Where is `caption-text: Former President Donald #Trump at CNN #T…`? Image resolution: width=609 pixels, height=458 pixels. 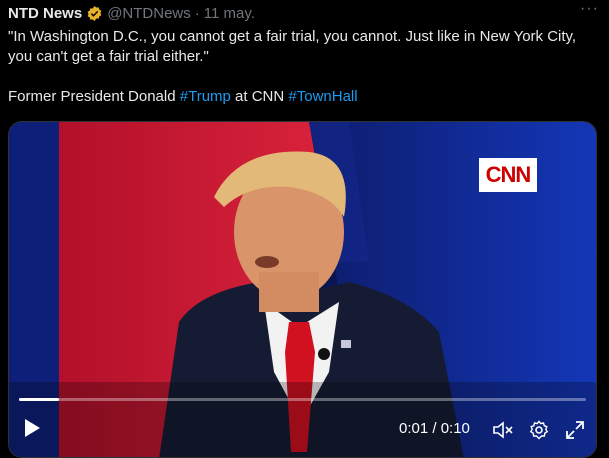 caption-text: Former President Donald #Trump at CNN #T… is located at coordinates (303, 97).